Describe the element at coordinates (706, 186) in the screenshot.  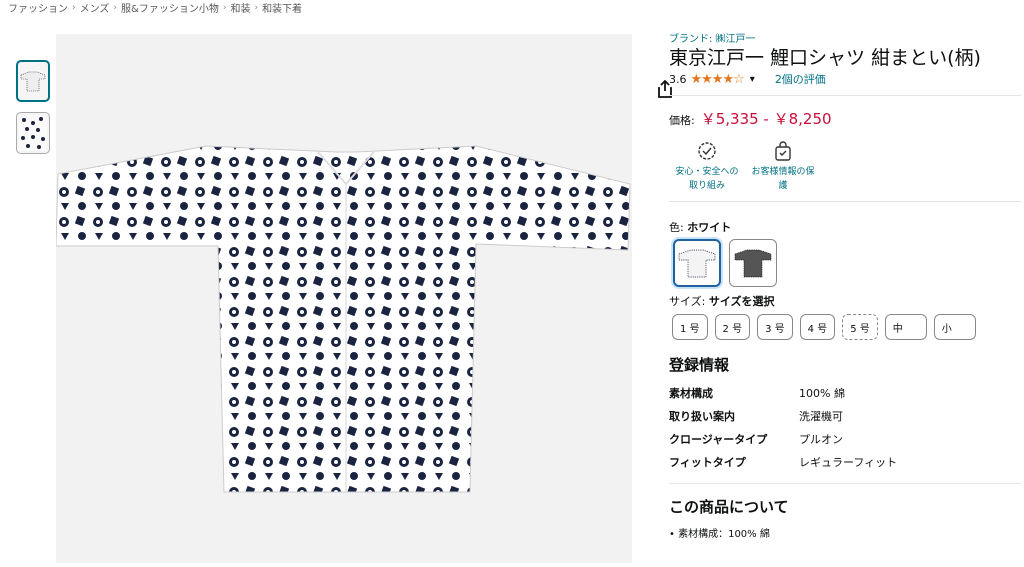
I see `badge-text: 取り組み` at that location.